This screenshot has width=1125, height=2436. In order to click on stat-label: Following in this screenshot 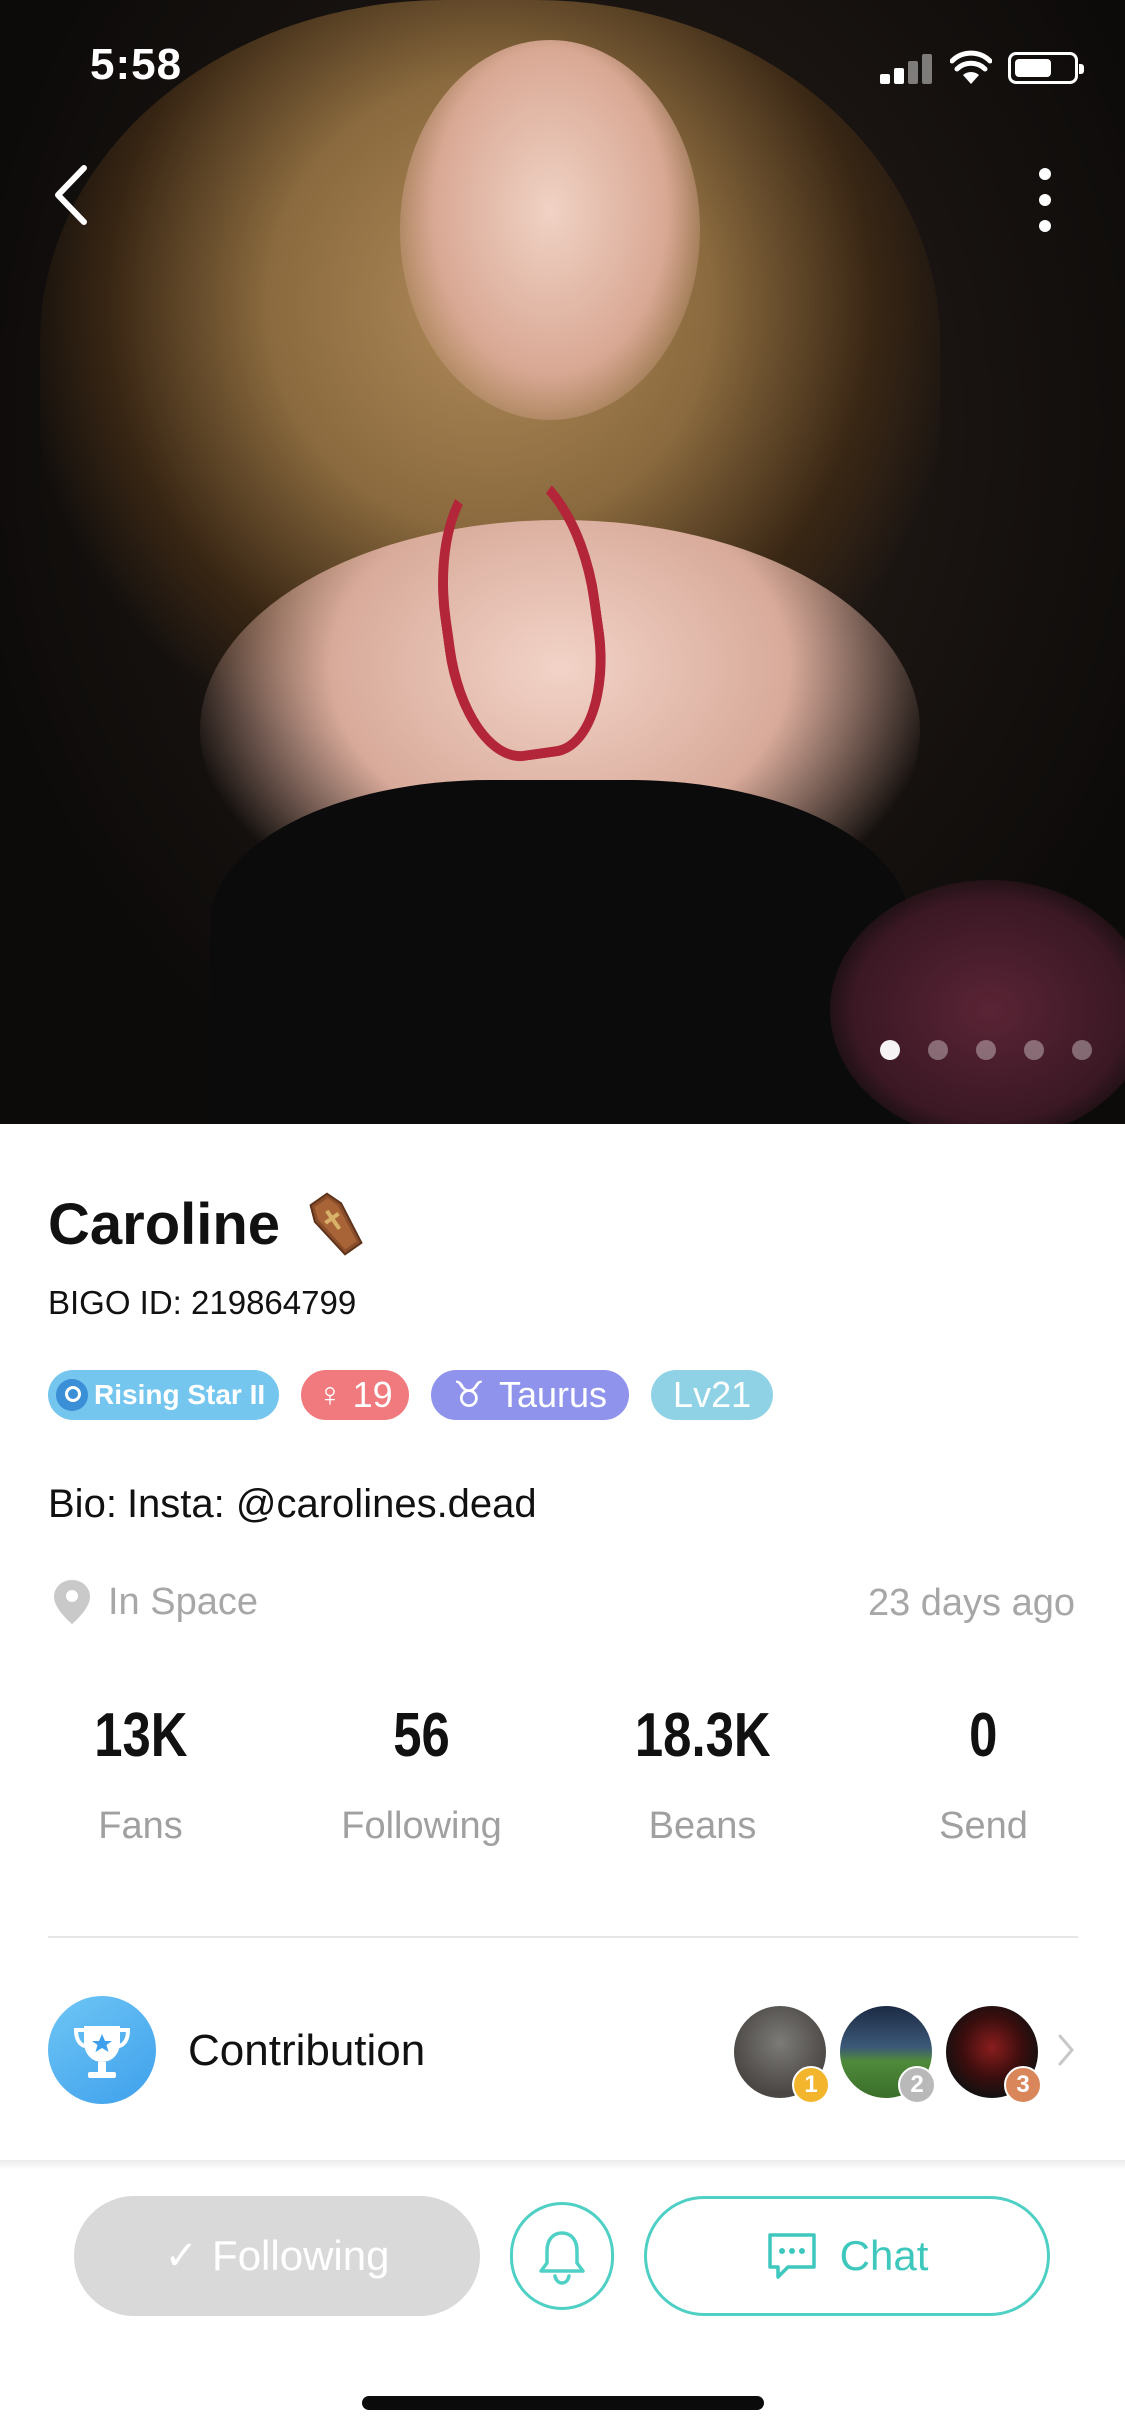, I will do `click(421, 1826)`.